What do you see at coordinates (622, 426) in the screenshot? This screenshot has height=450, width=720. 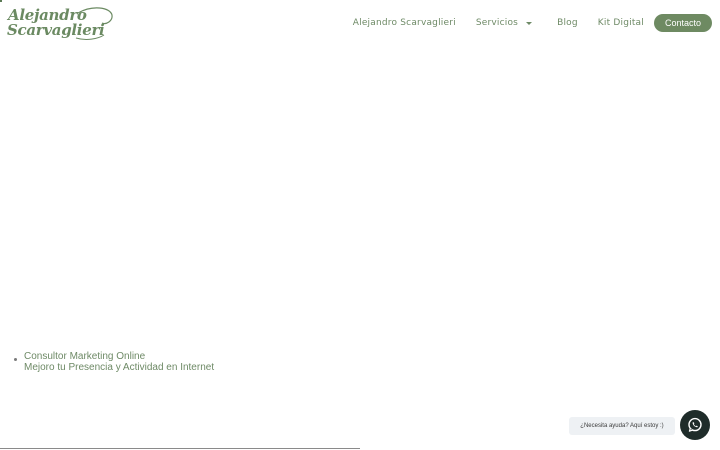 I see `whatsapp-help-bubble: ¿Necesita ayuda? Aquí estoy :)` at bounding box center [622, 426].